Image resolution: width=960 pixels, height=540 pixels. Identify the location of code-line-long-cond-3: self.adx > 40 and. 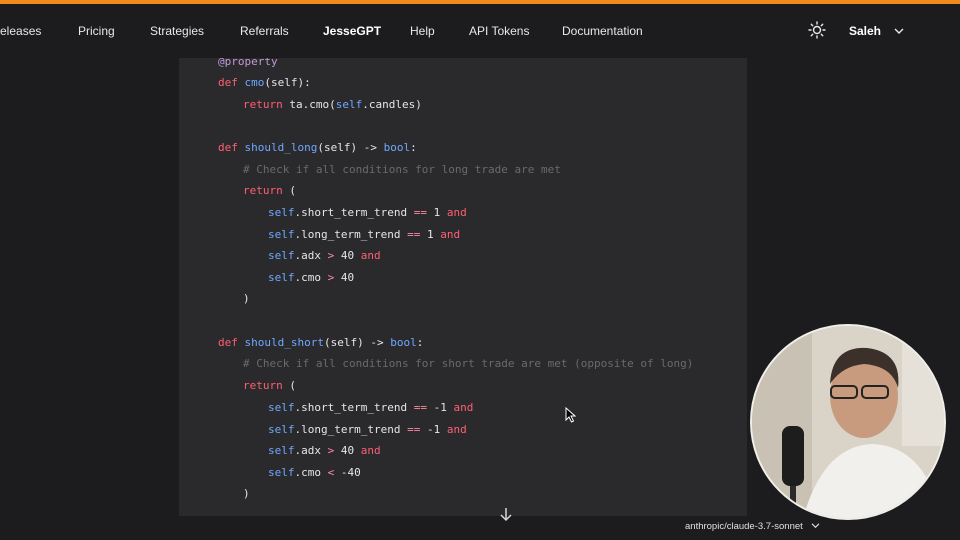
(324, 255).